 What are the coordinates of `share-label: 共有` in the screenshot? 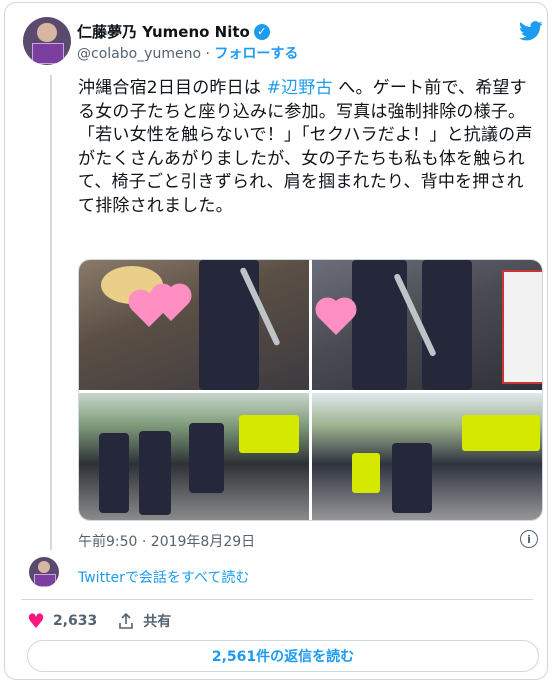 It's located at (157, 622).